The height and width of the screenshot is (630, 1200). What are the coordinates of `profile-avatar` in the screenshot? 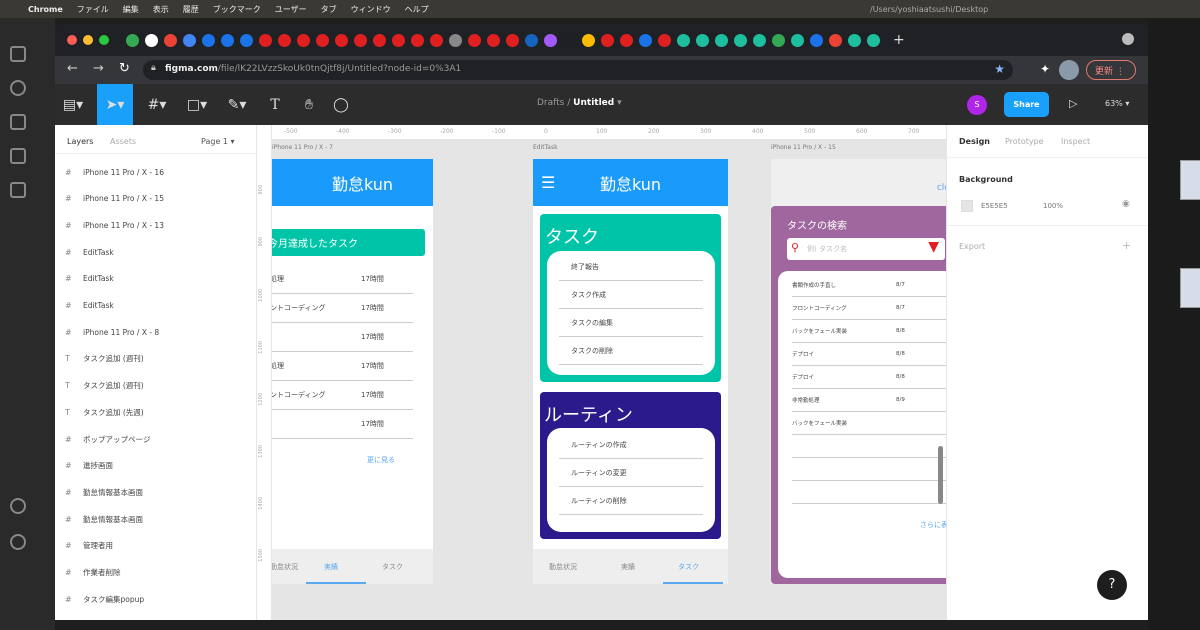 It's located at (1069, 70).